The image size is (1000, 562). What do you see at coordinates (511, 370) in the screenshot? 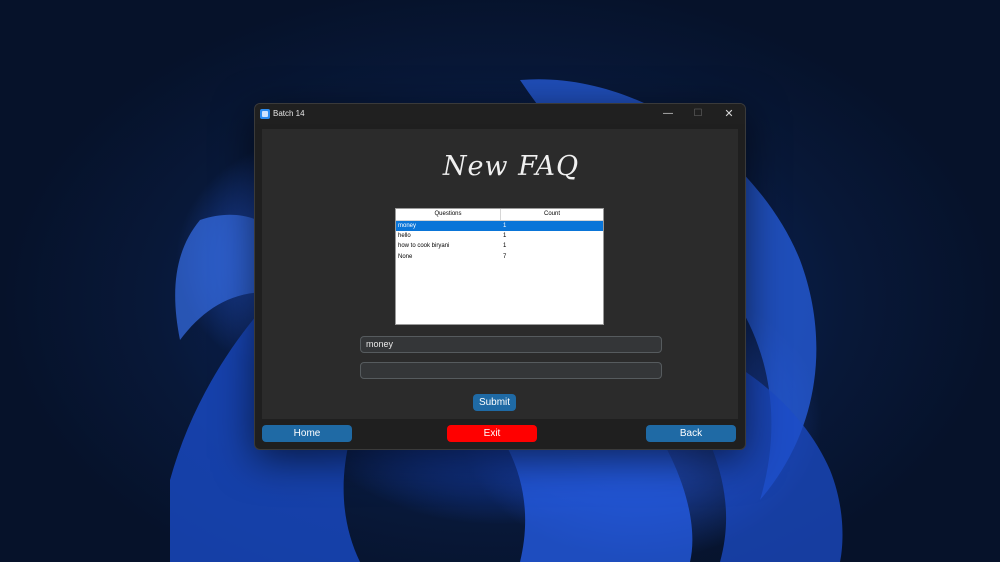
I see `answer-input` at bounding box center [511, 370].